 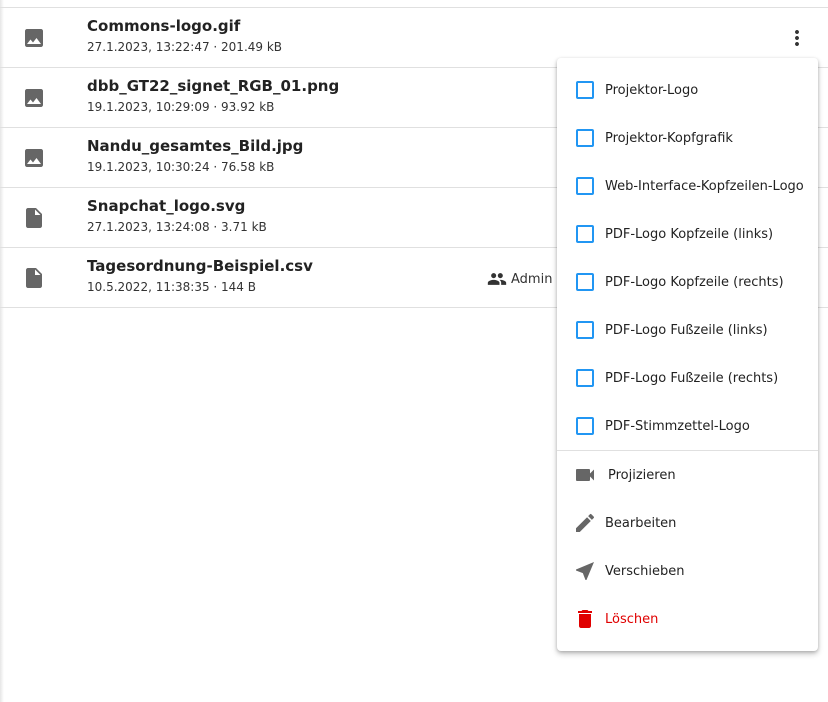 What do you see at coordinates (585, 619) in the screenshot?
I see `trash-icon` at bounding box center [585, 619].